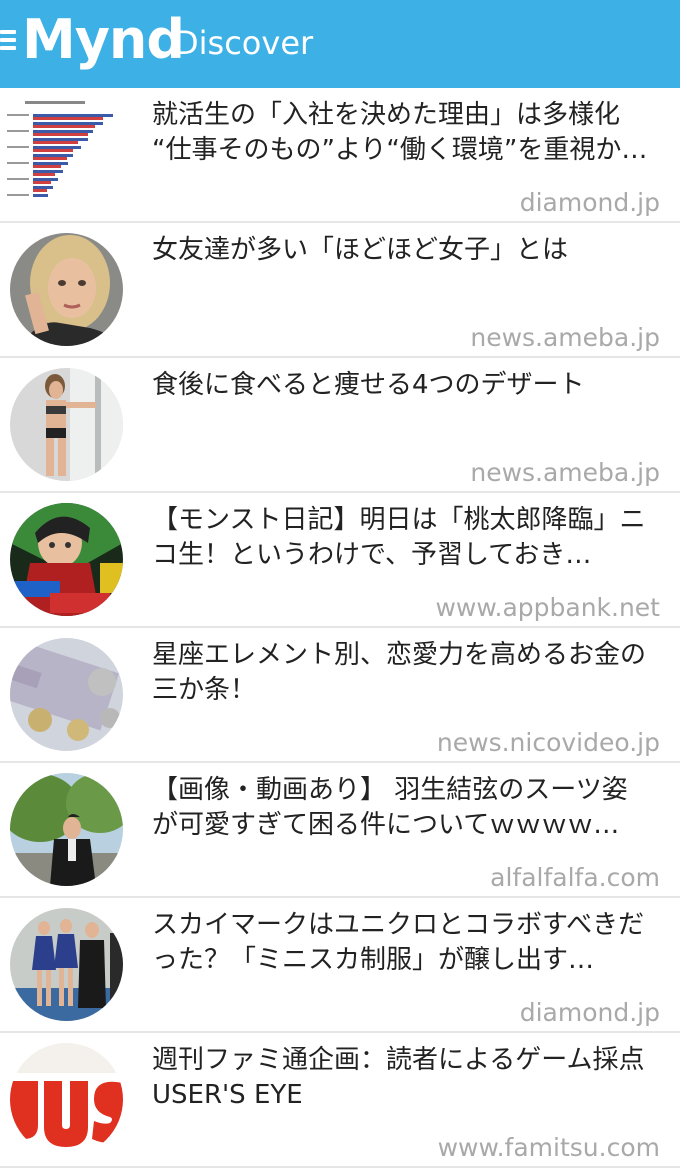 The image size is (680, 1168). I want to click on menu-icon, so click(8, 43).